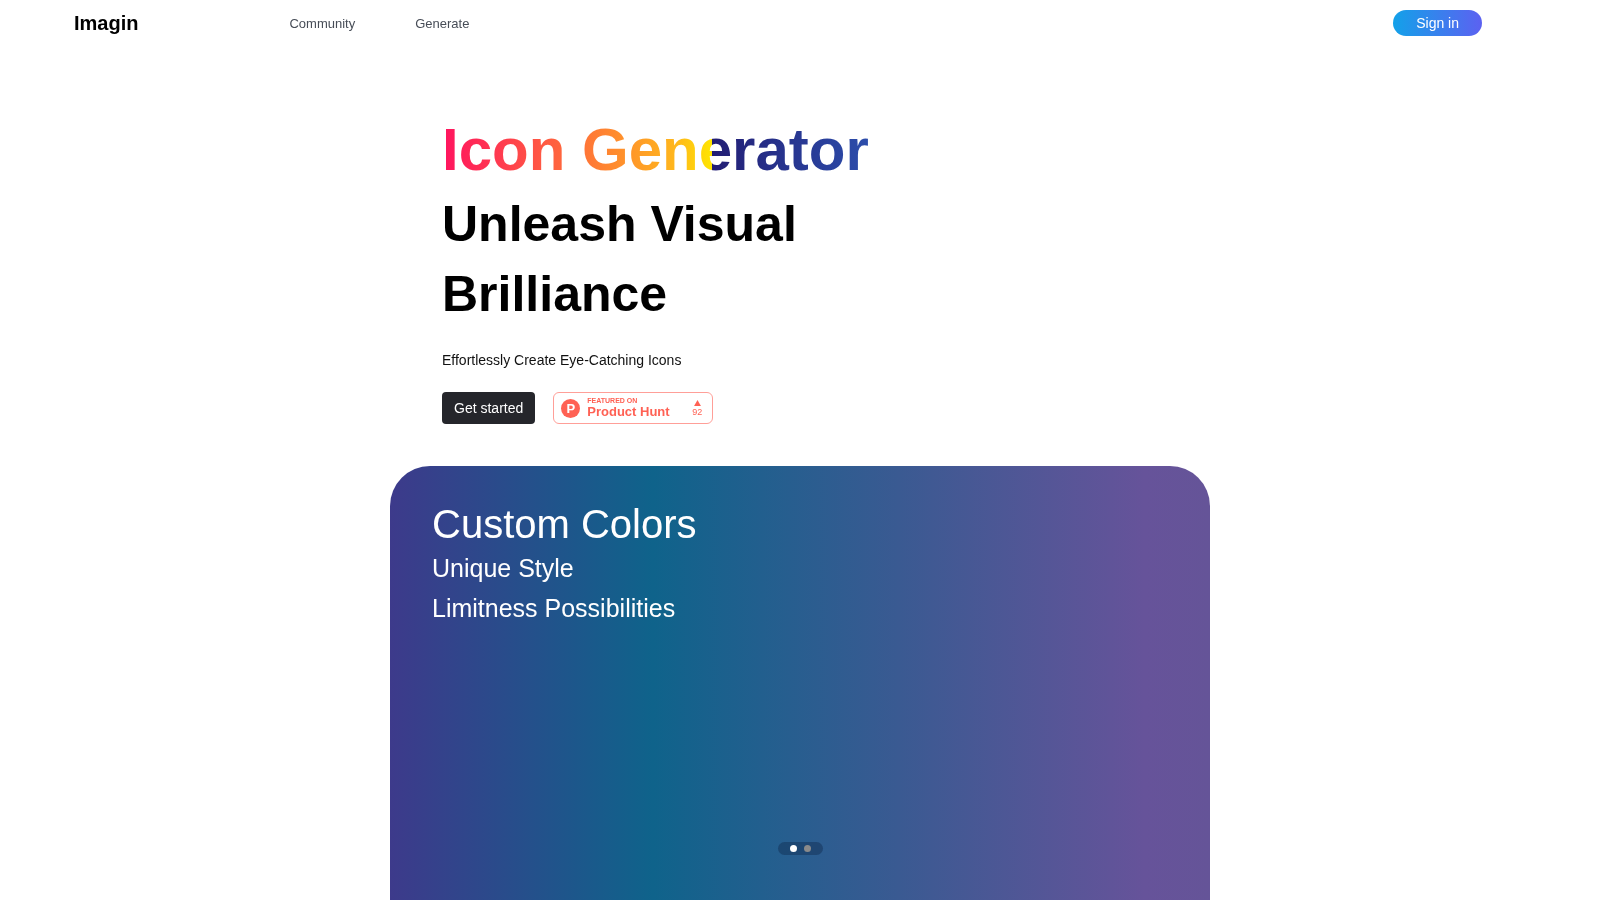  What do you see at coordinates (697, 412) in the screenshot?
I see `vote-count: 92` at bounding box center [697, 412].